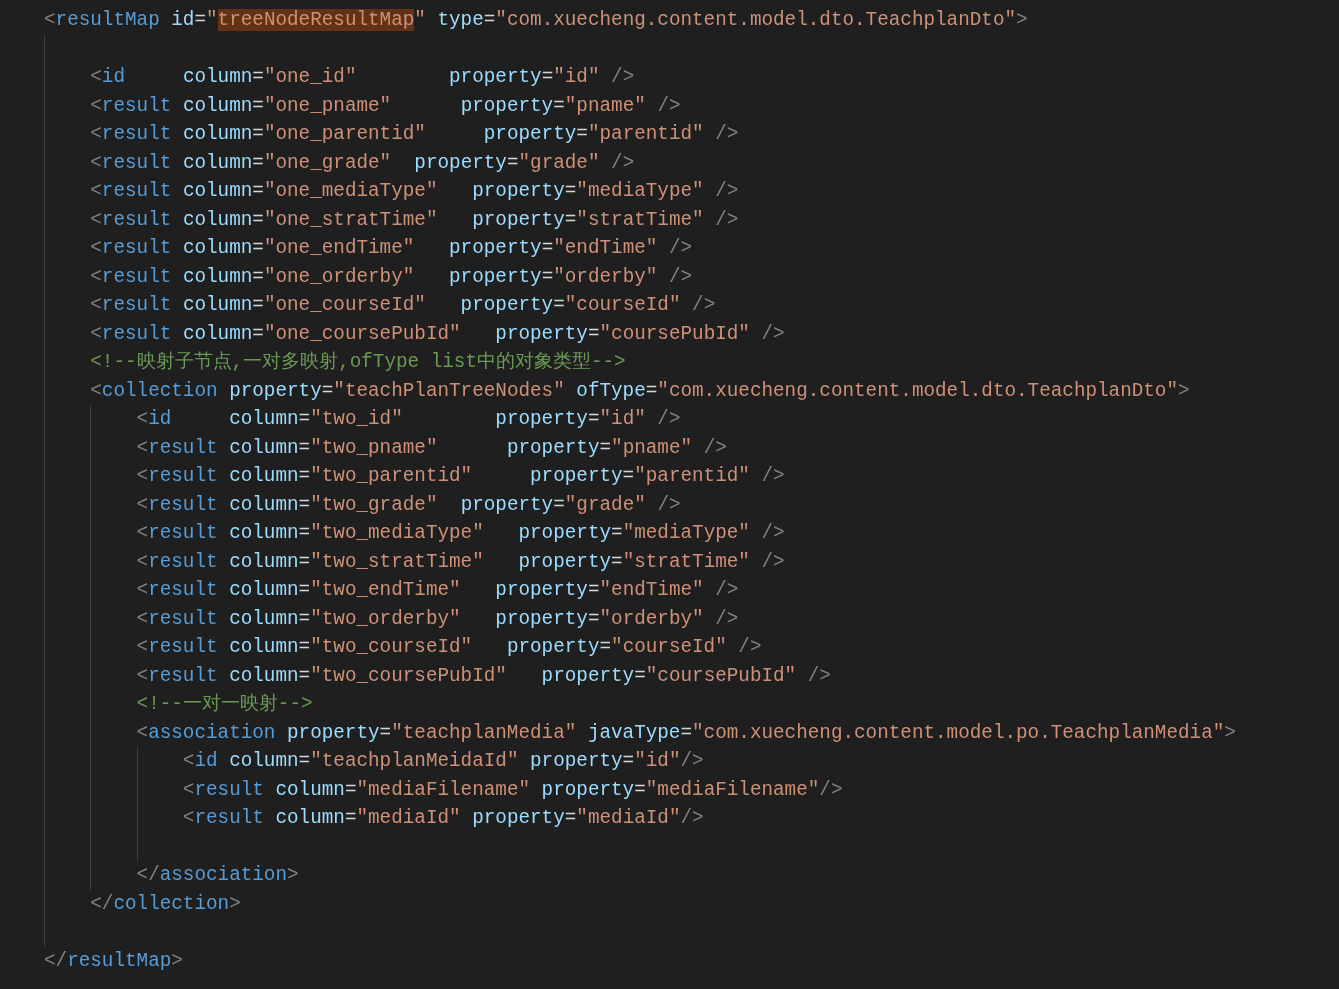 This screenshot has height=989, width=1339. What do you see at coordinates (414, 134) in the screenshot?
I see `code-line: <result column="one_parentid" property="parentid" />` at bounding box center [414, 134].